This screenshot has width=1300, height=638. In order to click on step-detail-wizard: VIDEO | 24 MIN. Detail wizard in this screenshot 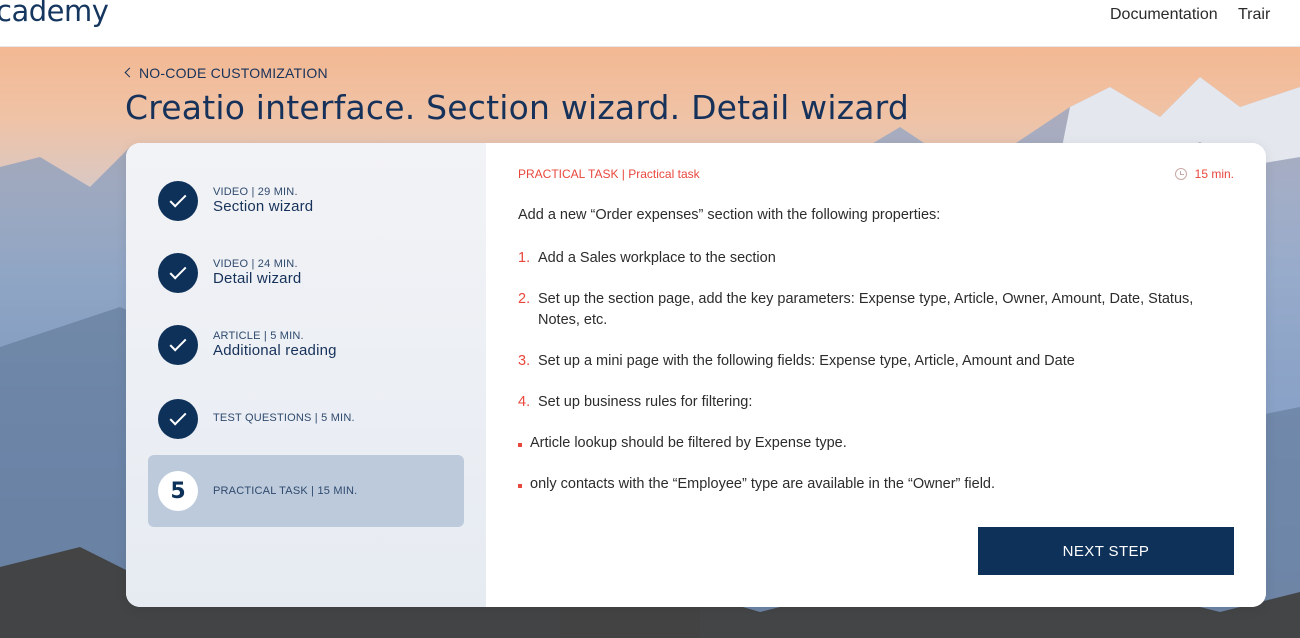, I will do `click(306, 273)`.